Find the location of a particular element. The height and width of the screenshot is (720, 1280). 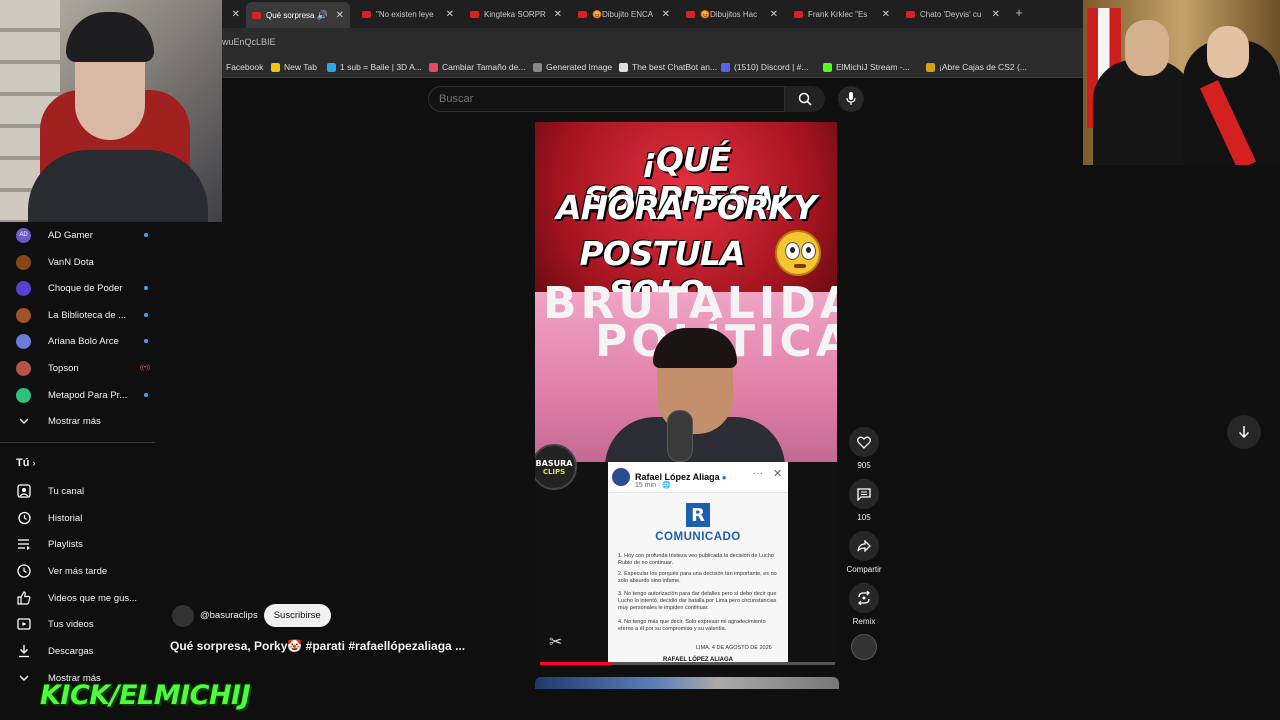

tab-active: Qué sorpresa 🔊 ✕ is located at coordinates (298, 15).